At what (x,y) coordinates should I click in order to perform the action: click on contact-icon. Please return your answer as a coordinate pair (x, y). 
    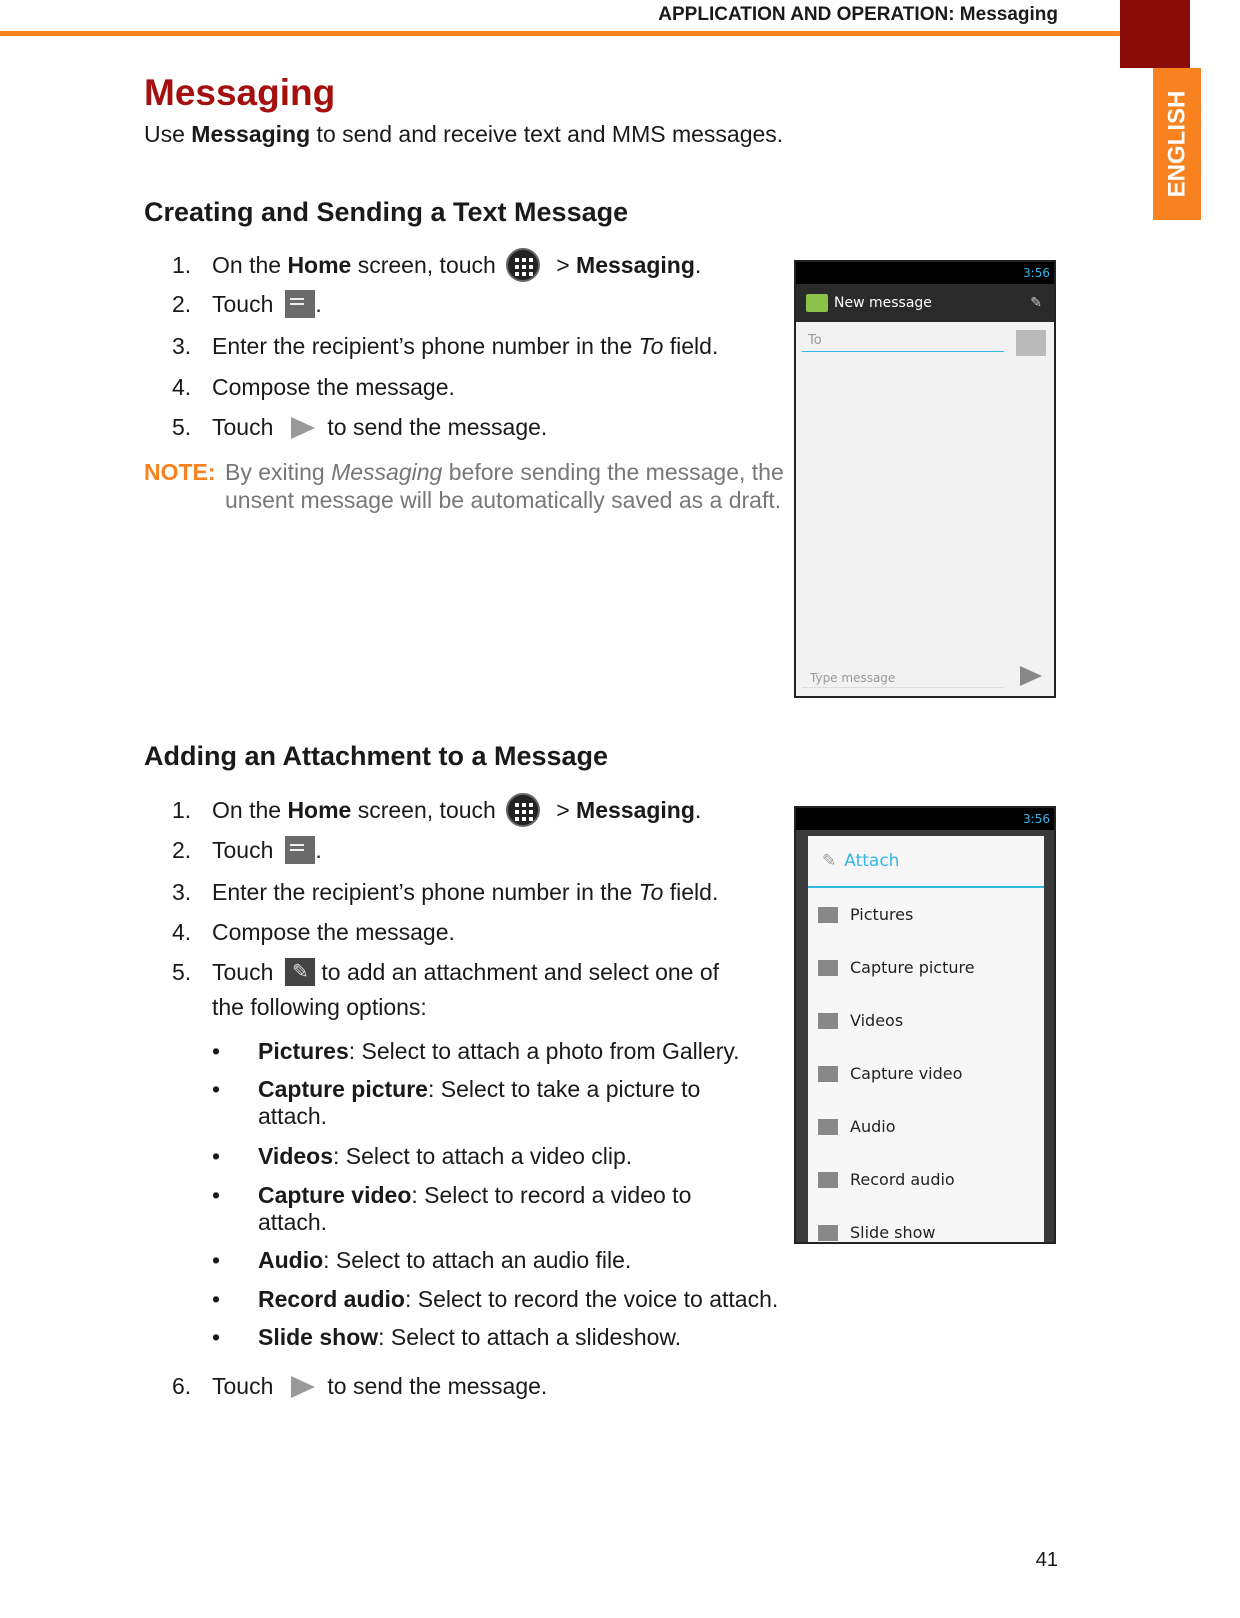
    Looking at the image, I should click on (1031, 343).